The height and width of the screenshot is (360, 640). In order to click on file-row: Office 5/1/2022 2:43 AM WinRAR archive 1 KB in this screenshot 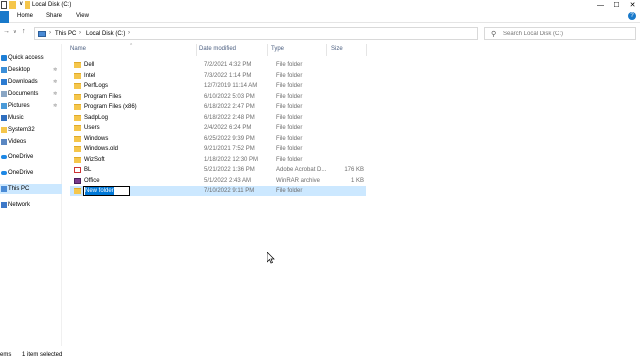, I will do `click(218, 181)`.